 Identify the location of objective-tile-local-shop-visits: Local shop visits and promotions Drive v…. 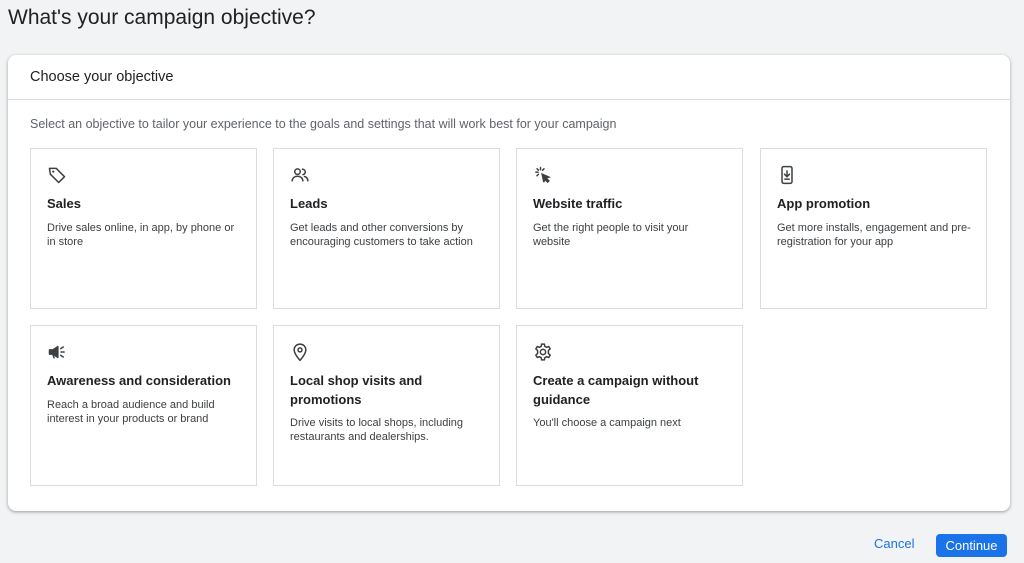
(386, 405).